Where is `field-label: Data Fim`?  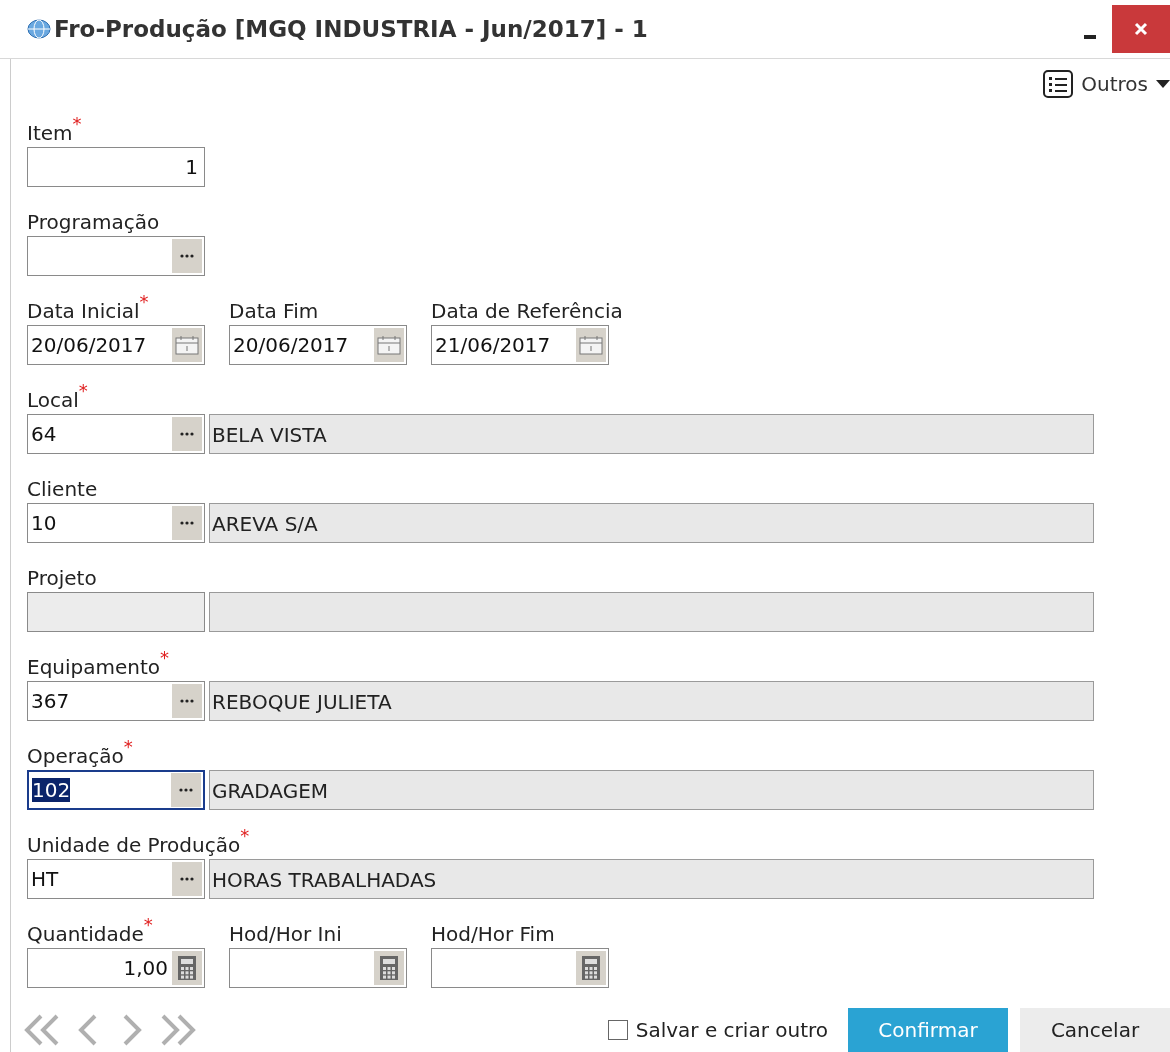
field-label: Data Fim is located at coordinates (274, 311).